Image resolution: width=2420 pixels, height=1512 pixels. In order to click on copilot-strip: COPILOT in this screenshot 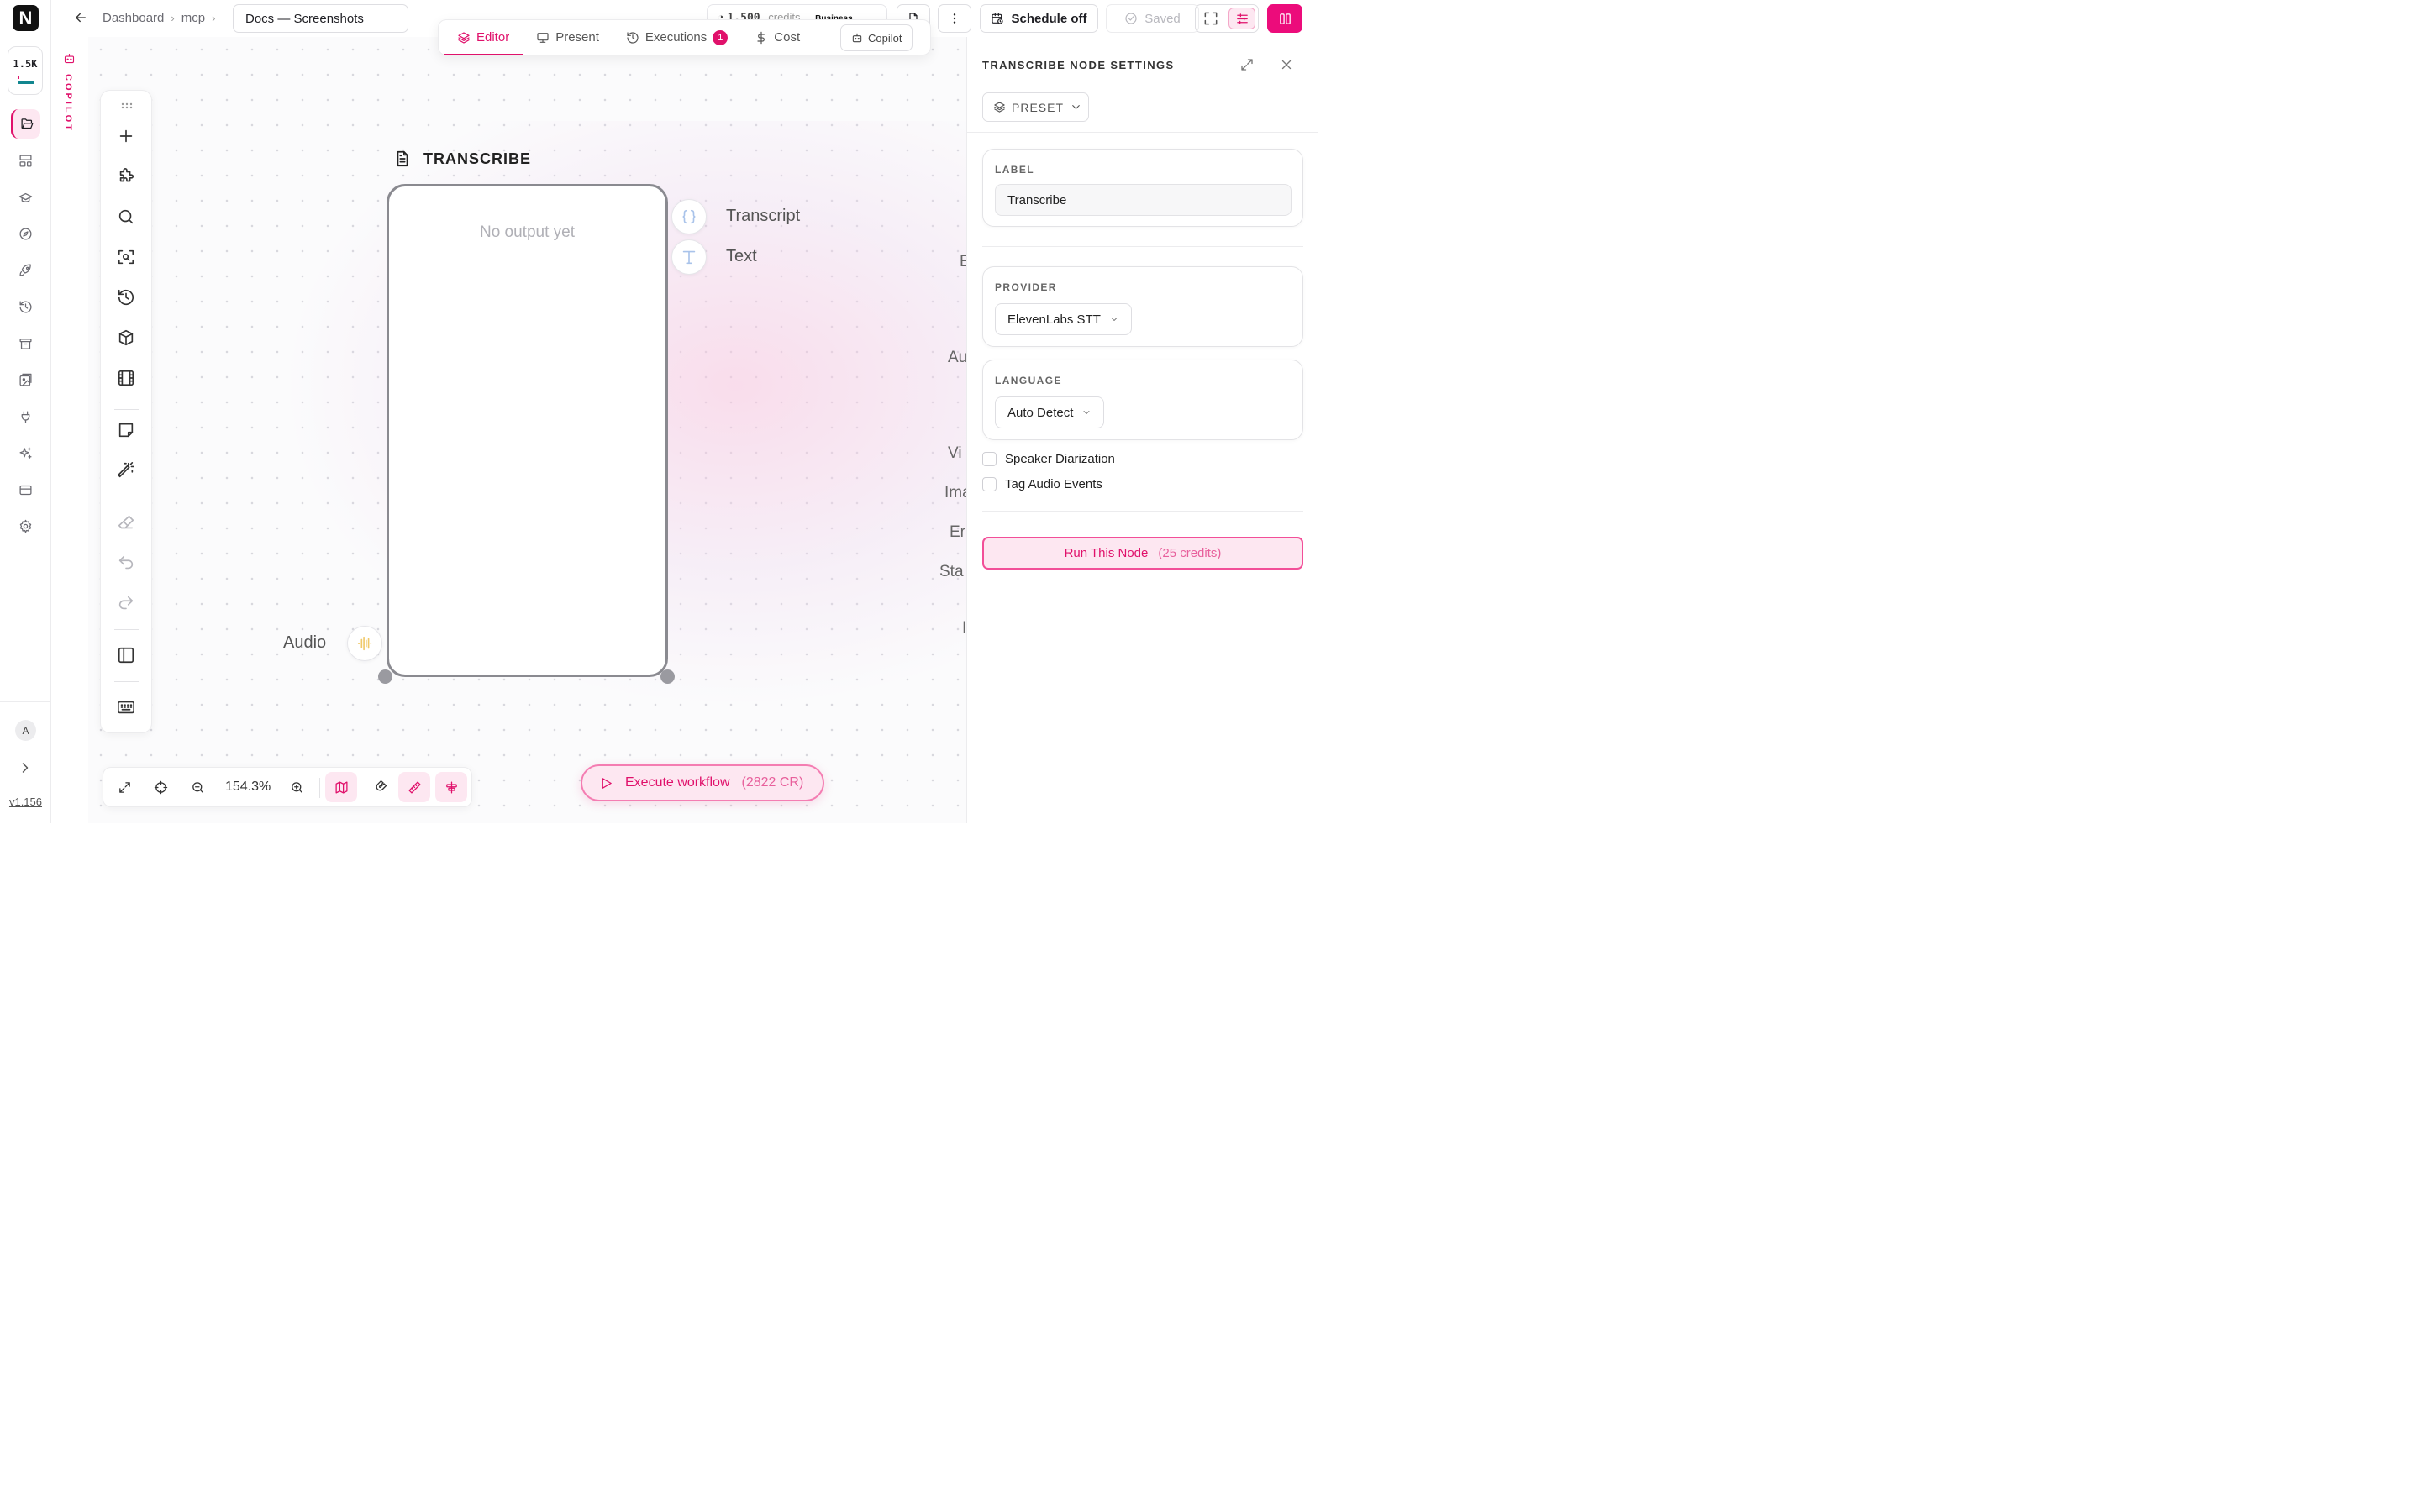, I will do `click(69, 430)`.